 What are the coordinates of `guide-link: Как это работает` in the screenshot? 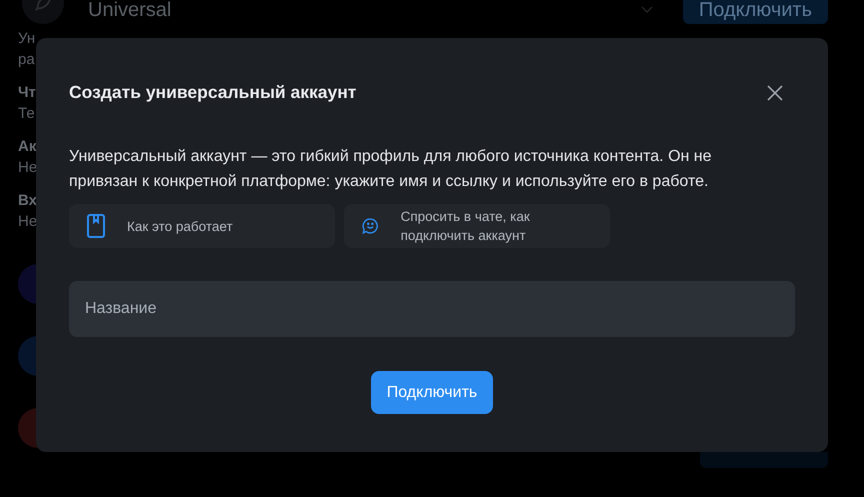 It's located at (202, 226).